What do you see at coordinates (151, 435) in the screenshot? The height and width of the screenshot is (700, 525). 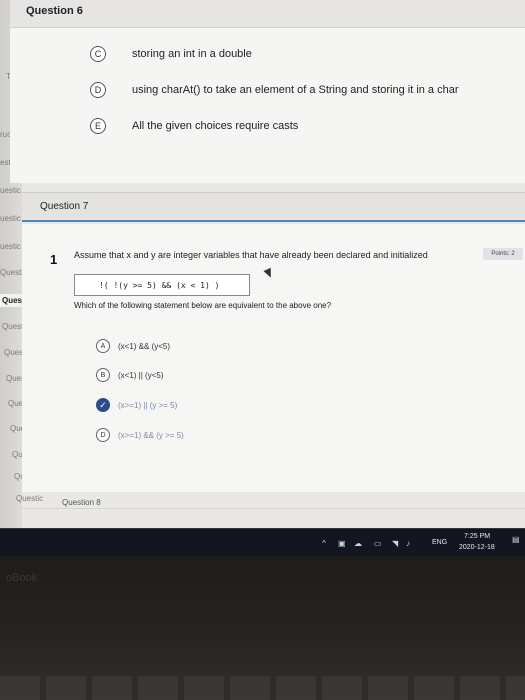 I see `answer-text: (x>=1) && (y >= 5)` at bounding box center [151, 435].